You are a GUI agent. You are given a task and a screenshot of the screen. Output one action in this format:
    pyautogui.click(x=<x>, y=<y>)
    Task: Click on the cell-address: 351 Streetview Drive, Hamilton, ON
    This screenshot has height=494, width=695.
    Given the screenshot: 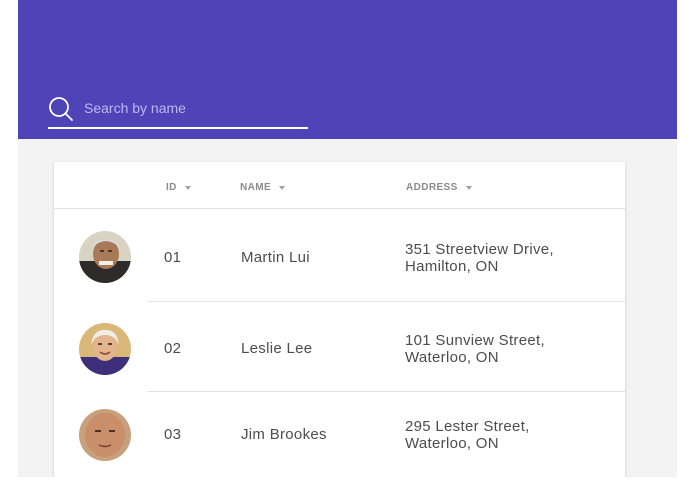 What is the action you would take?
    pyautogui.click(x=479, y=258)
    